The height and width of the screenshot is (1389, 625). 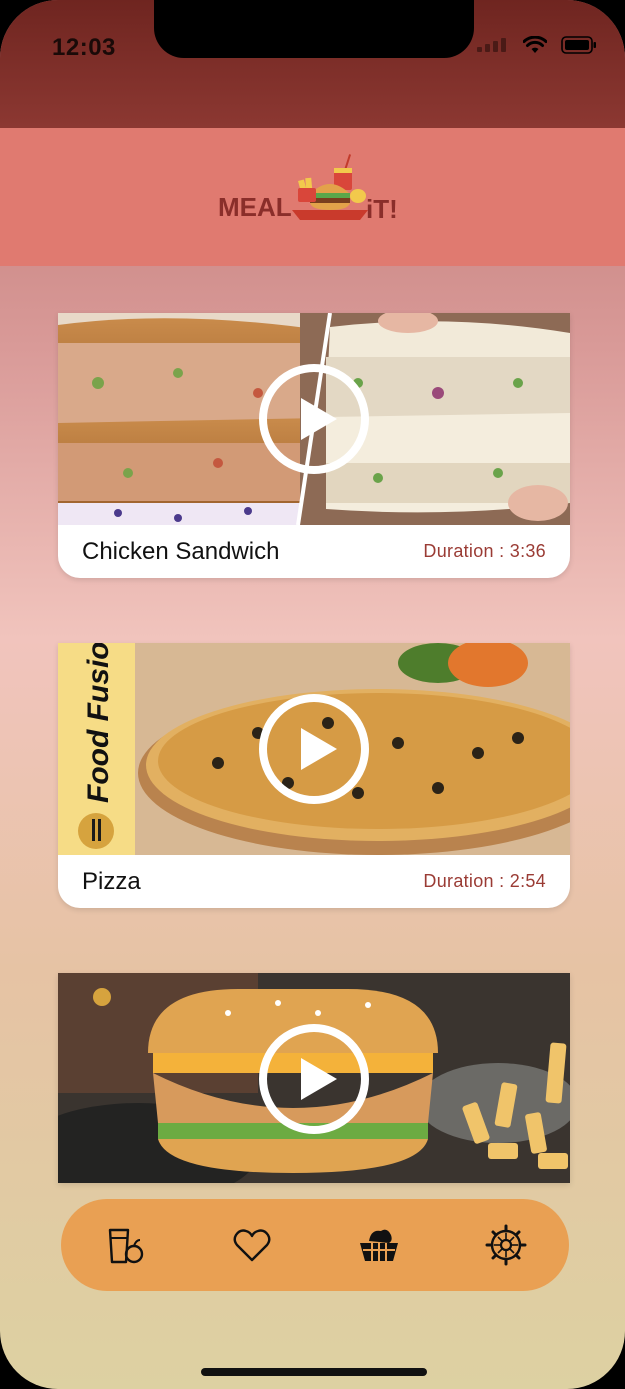 What do you see at coordinates (111, 881) in the screenshot?
I see `video-title: Pizza` at bounding box center [111, 881].